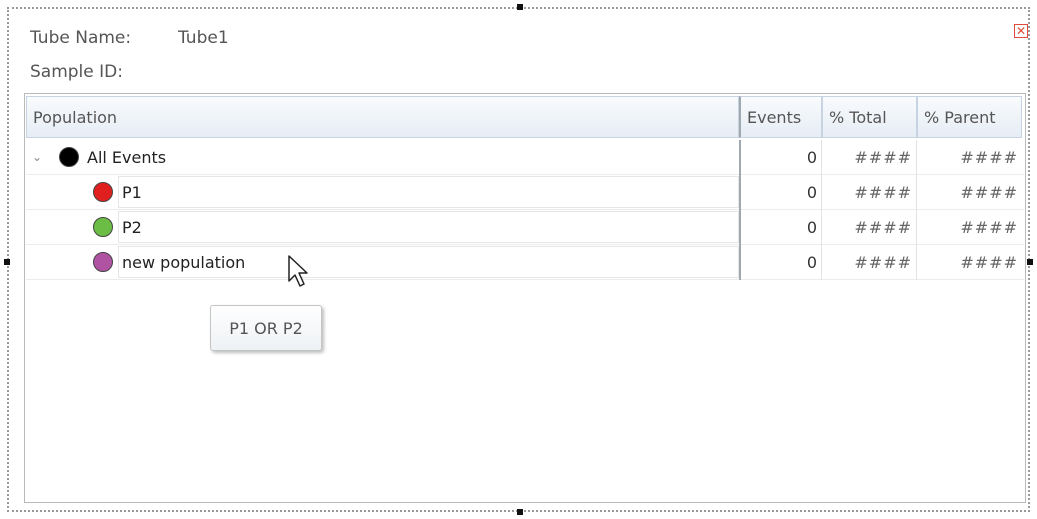 The width and height of the screenshot is (1037, 519). I want to click on tube-name-value: Tube1, so click(203, 38).